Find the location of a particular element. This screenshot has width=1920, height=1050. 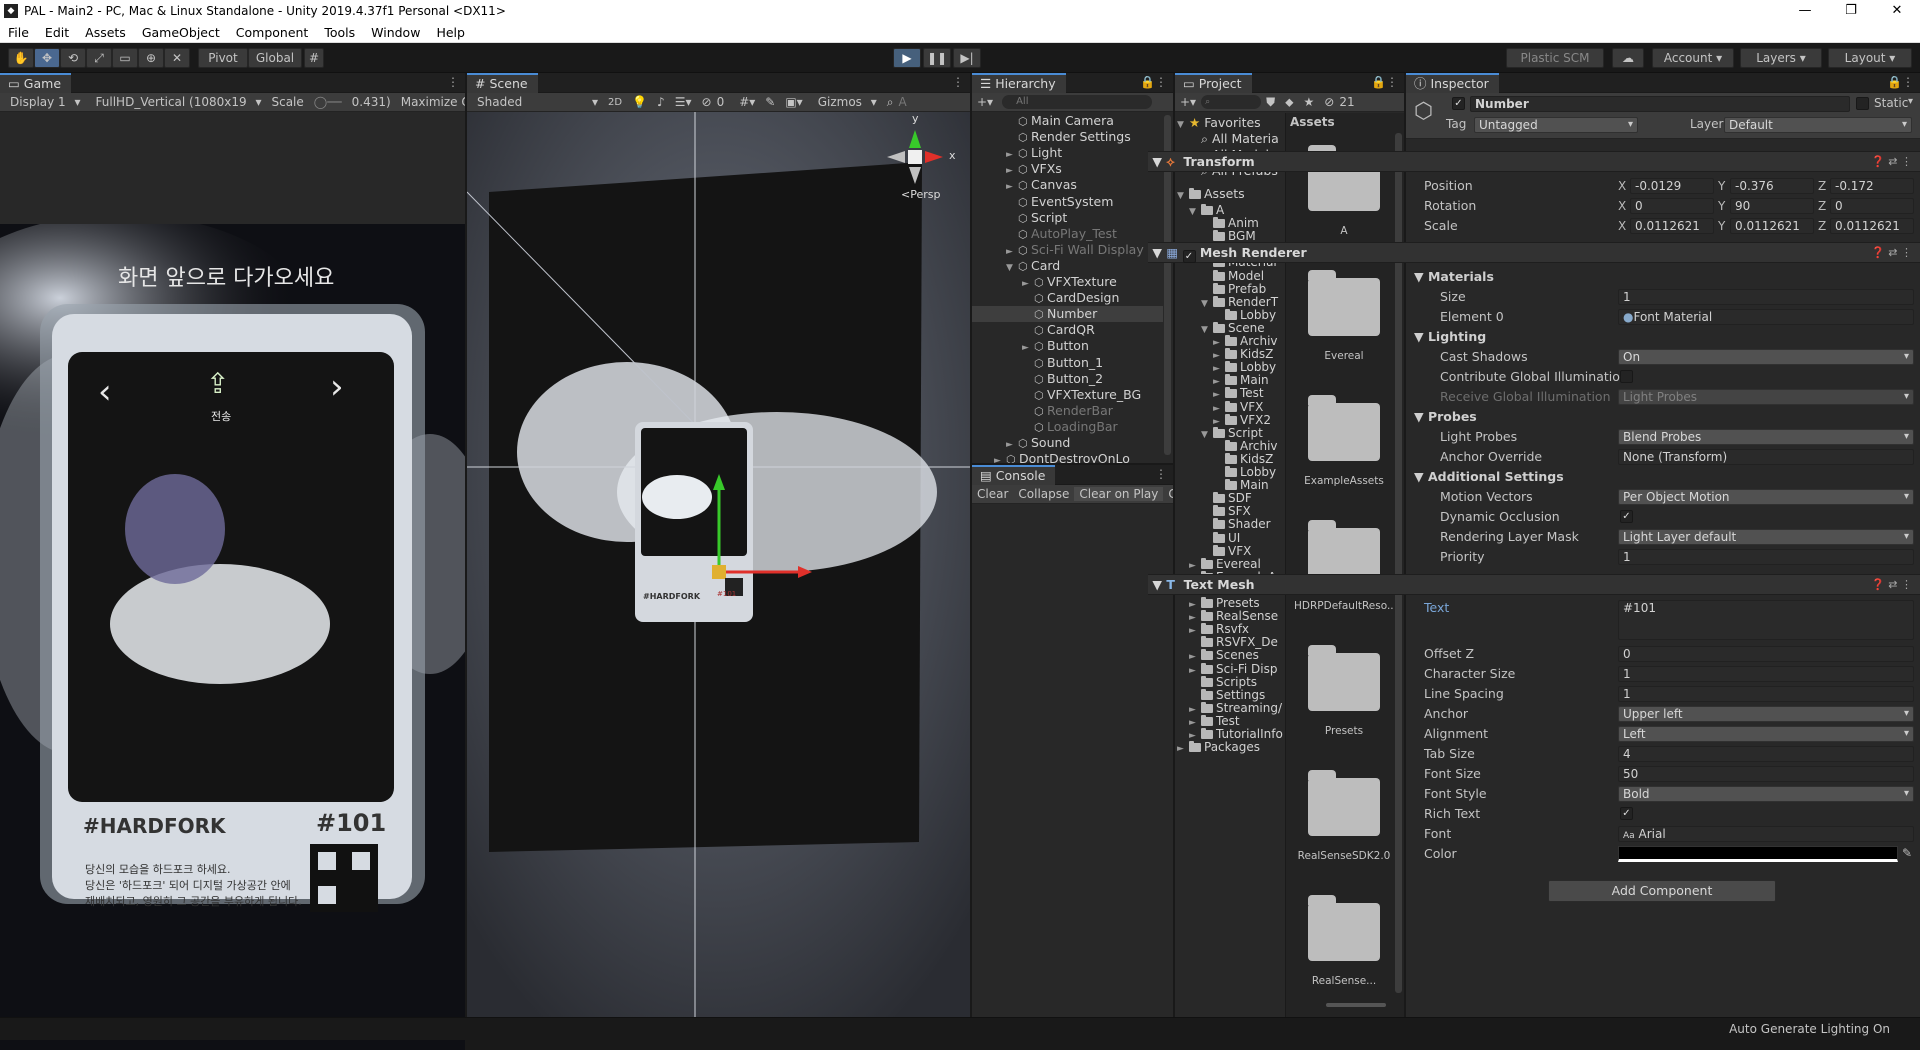

filter-label-icon: ⬥ is located at coordinates (1289, 102).